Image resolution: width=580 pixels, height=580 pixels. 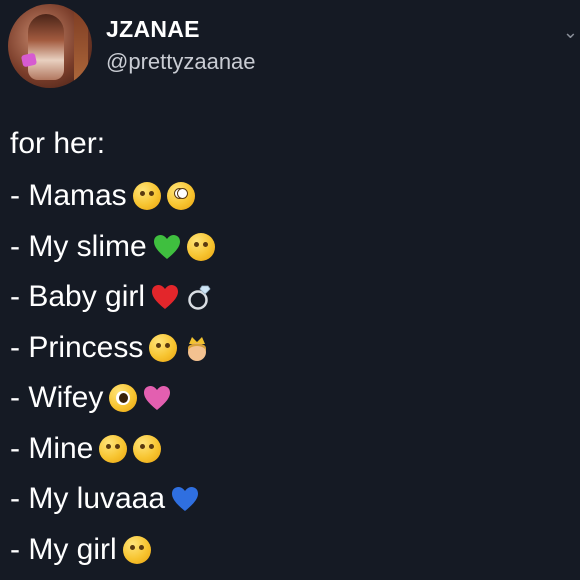 What do you see at coordinates (197, 348) in the screenshot?
I see `princess-icon` at bounding box center [197, 348].